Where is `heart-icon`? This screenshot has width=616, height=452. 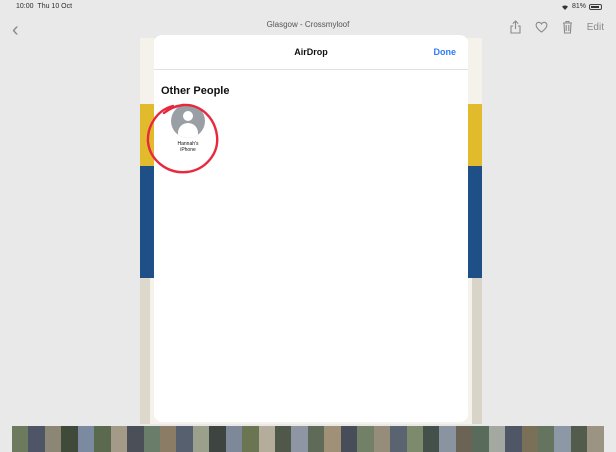
heart-icon is located at coordinates (541, 27).